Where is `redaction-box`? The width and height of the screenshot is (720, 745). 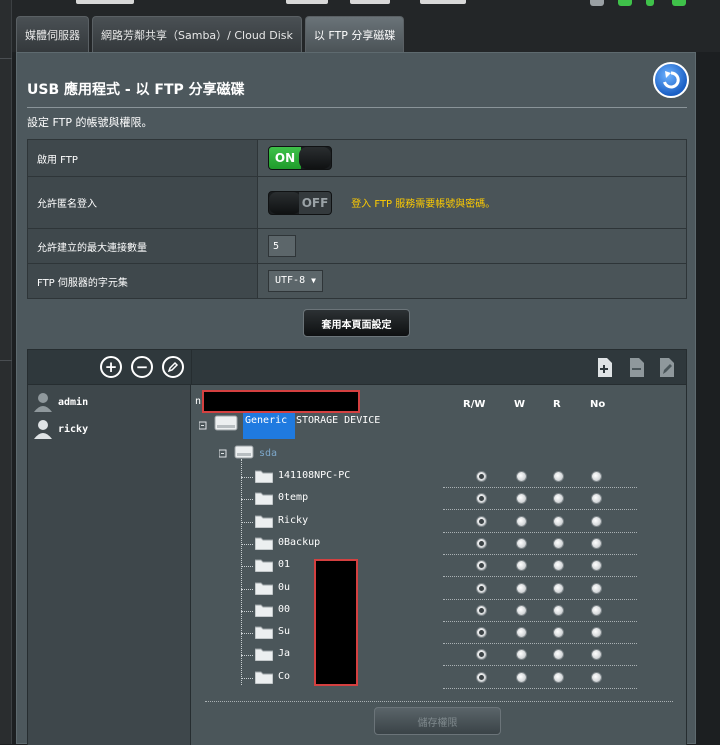 redaction-box is located at coordinates (336, 622).